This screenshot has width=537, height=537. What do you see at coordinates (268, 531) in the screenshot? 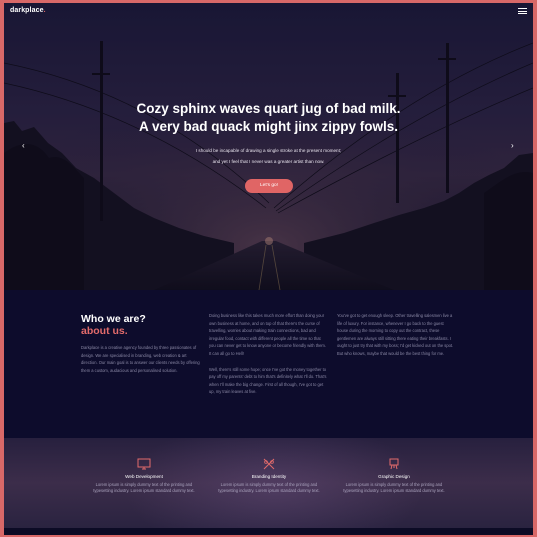
I see `footer-edge` at bounding box center [268, 531].